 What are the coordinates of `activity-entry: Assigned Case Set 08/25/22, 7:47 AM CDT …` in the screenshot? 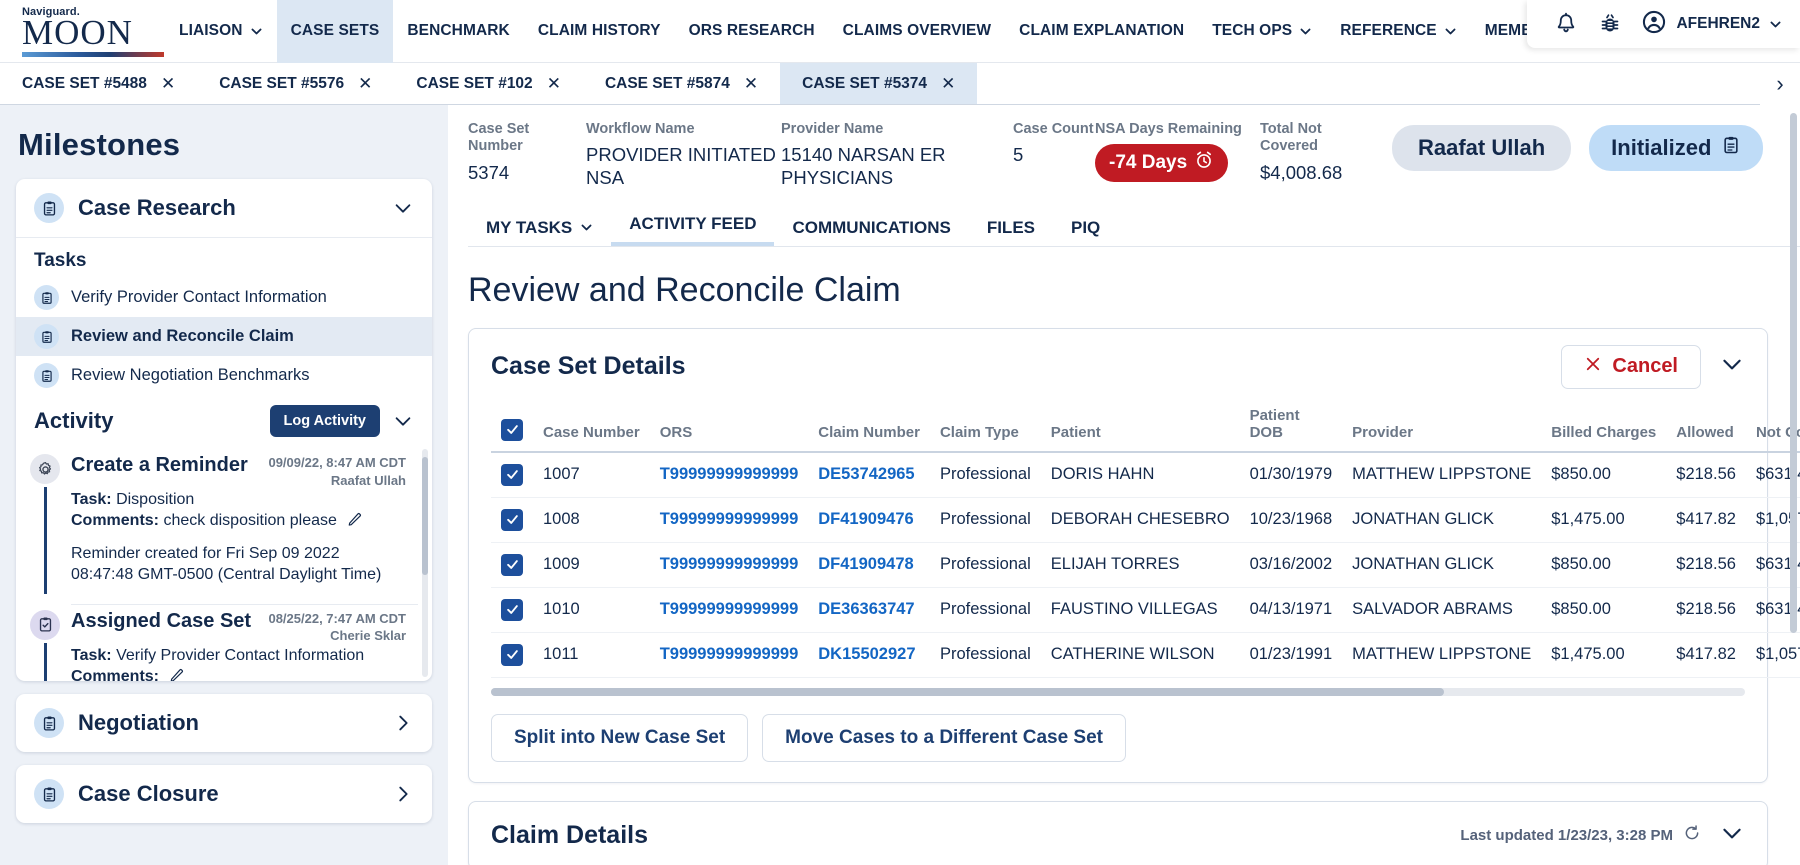 It's located at (224, 643).